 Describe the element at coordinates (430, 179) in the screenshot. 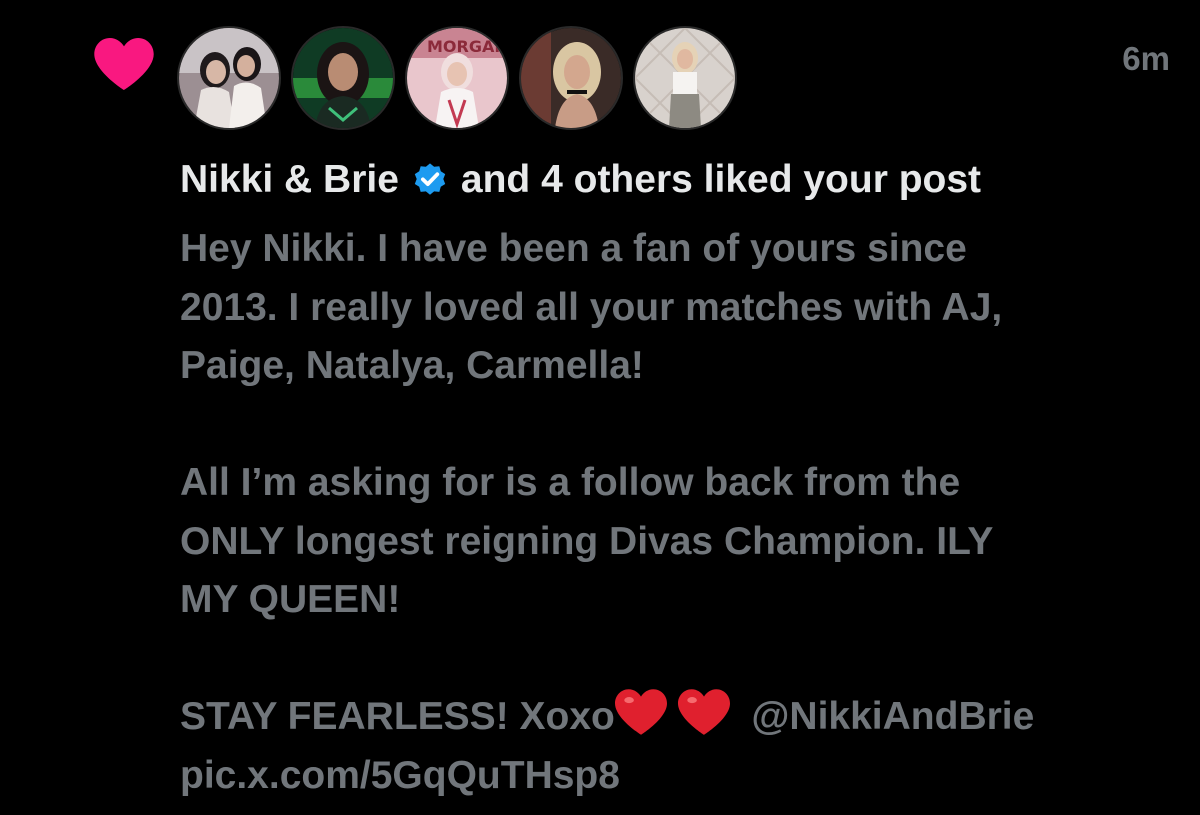

I see `verified-badge-icon` at that location.